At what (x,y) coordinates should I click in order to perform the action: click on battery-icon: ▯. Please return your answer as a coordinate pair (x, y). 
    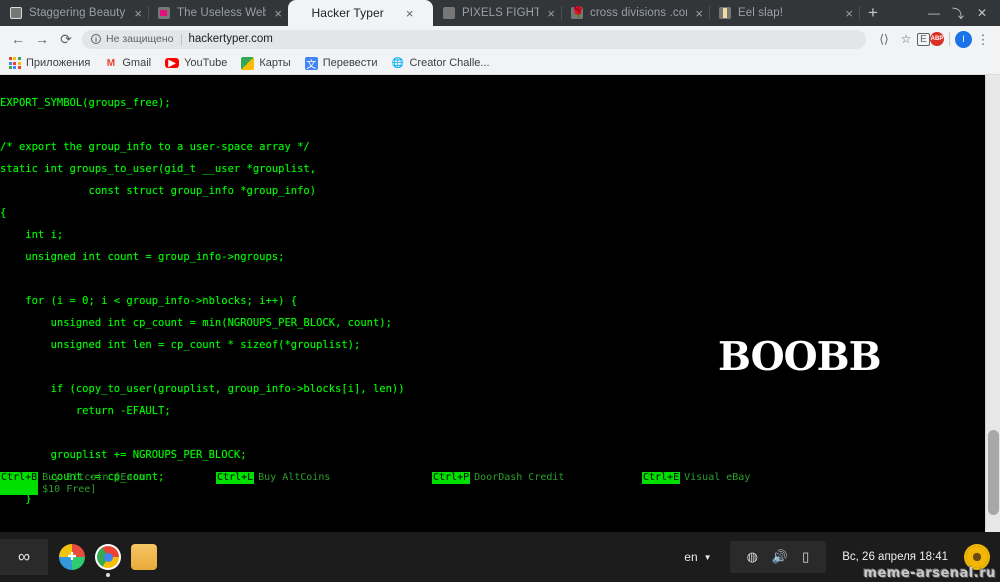
    Looking at the image, I should click on (805, 557).